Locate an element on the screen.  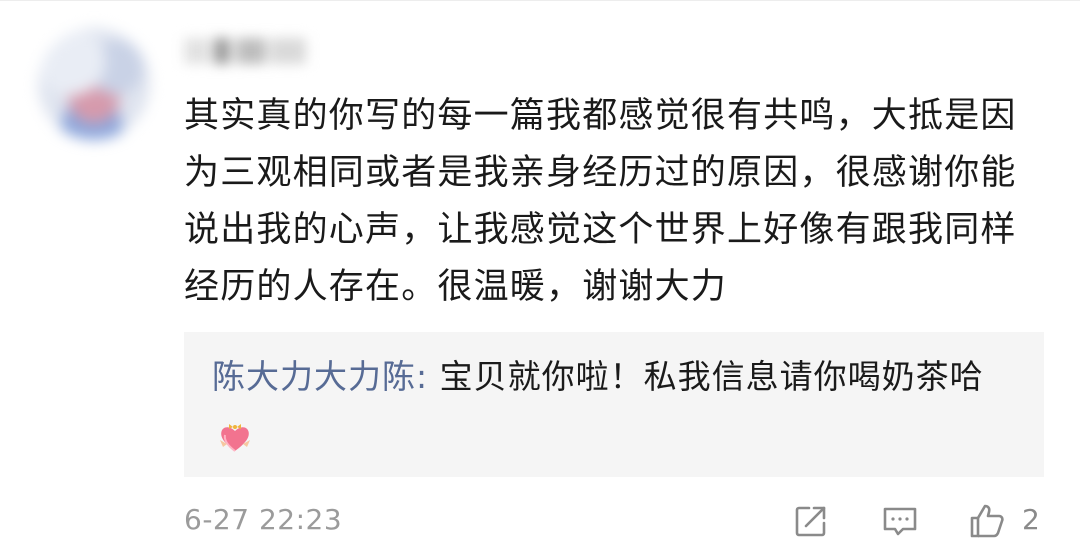
comment-timestamp: 6-27 22:23 is located at coordinates (263, 519).